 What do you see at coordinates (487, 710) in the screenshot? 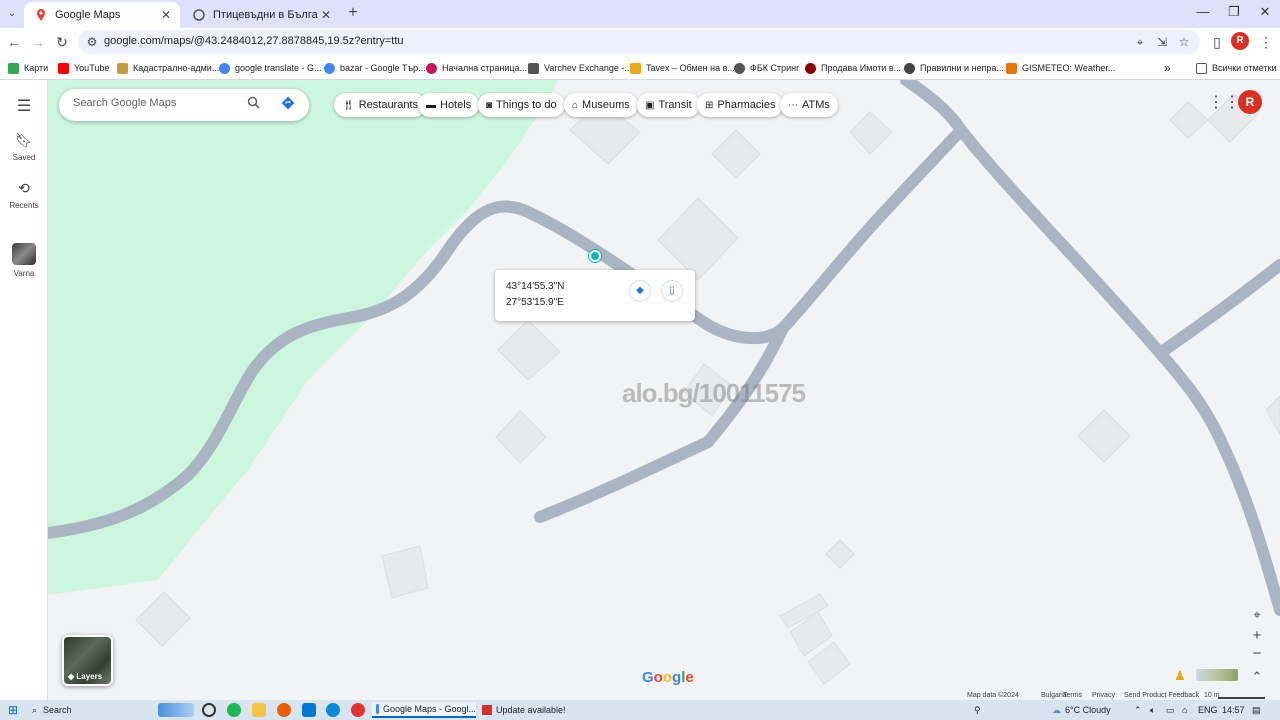
I see `update-icon` at bounding box center [487, 710].